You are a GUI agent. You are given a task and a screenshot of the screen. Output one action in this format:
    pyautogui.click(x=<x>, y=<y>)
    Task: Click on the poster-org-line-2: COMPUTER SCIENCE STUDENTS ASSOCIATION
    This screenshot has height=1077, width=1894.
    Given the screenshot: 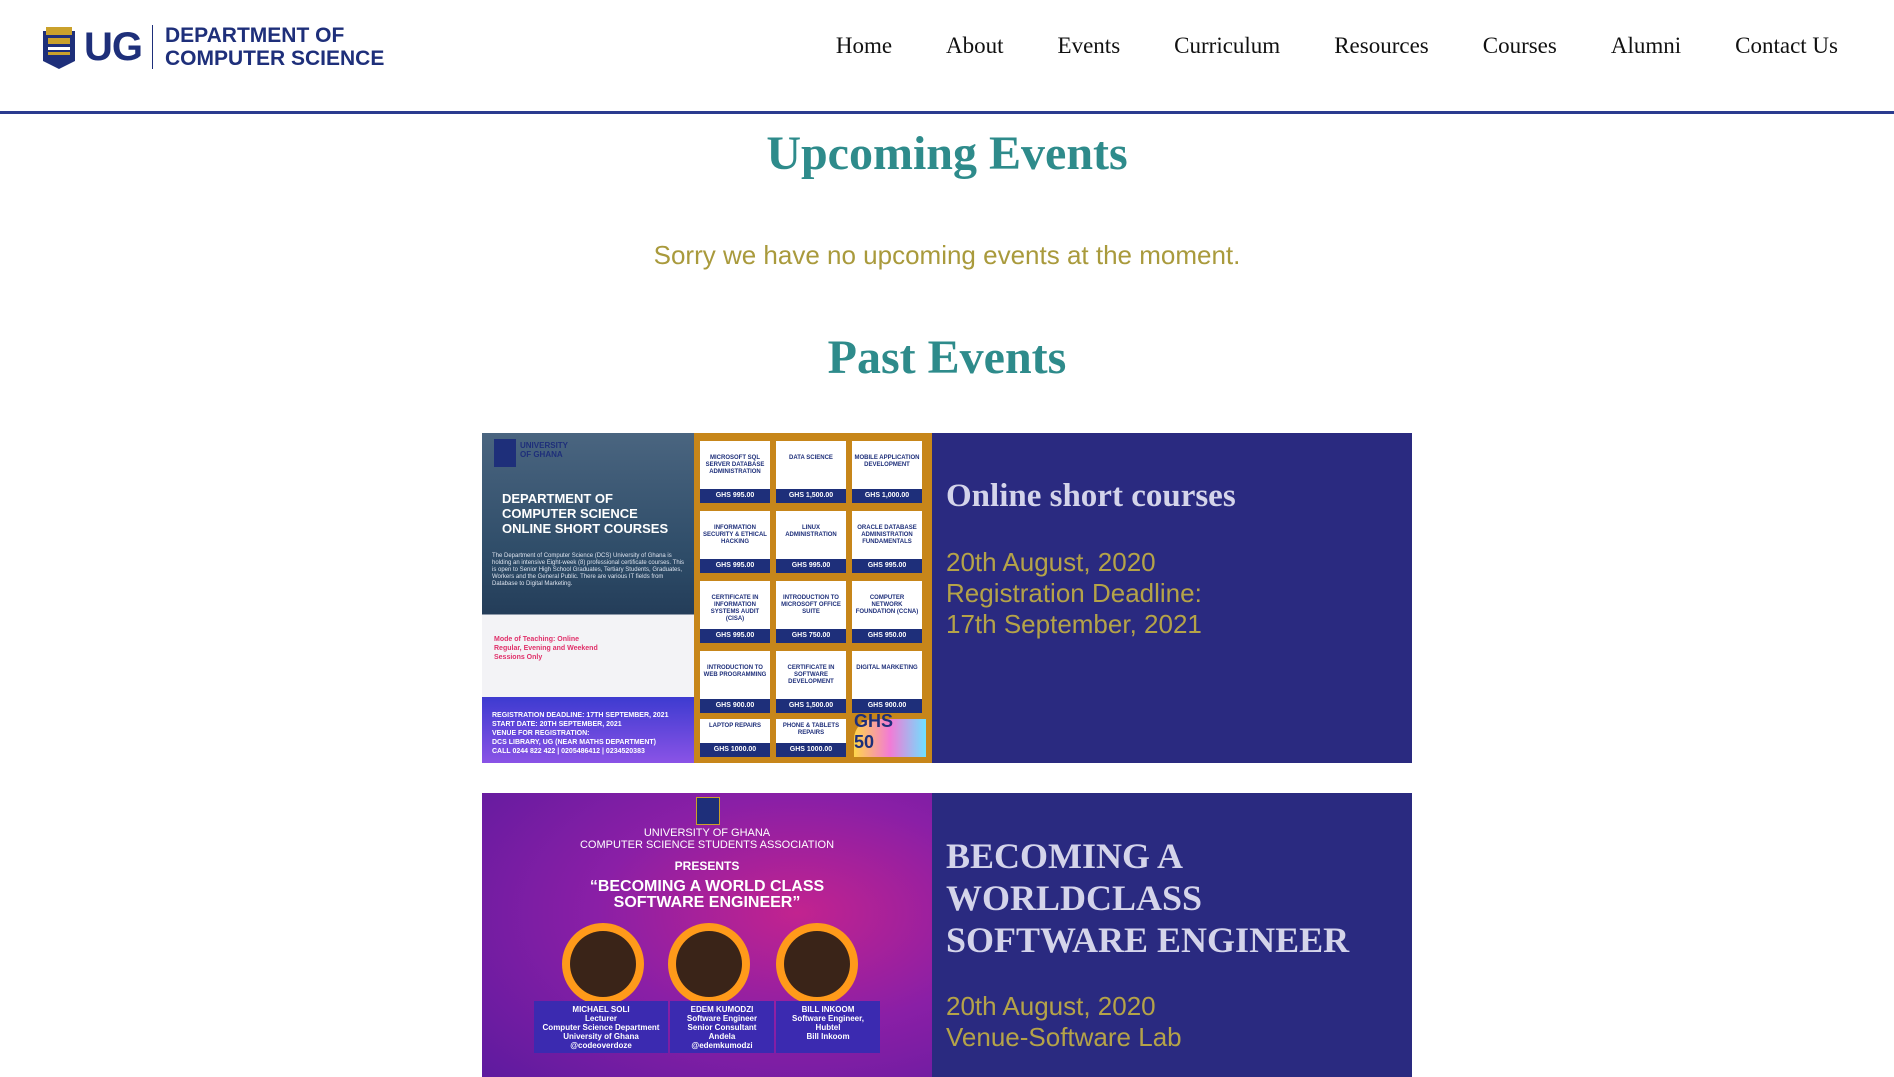 What is the action you would take?
    pyautogui.click(x=707, y=845)
    